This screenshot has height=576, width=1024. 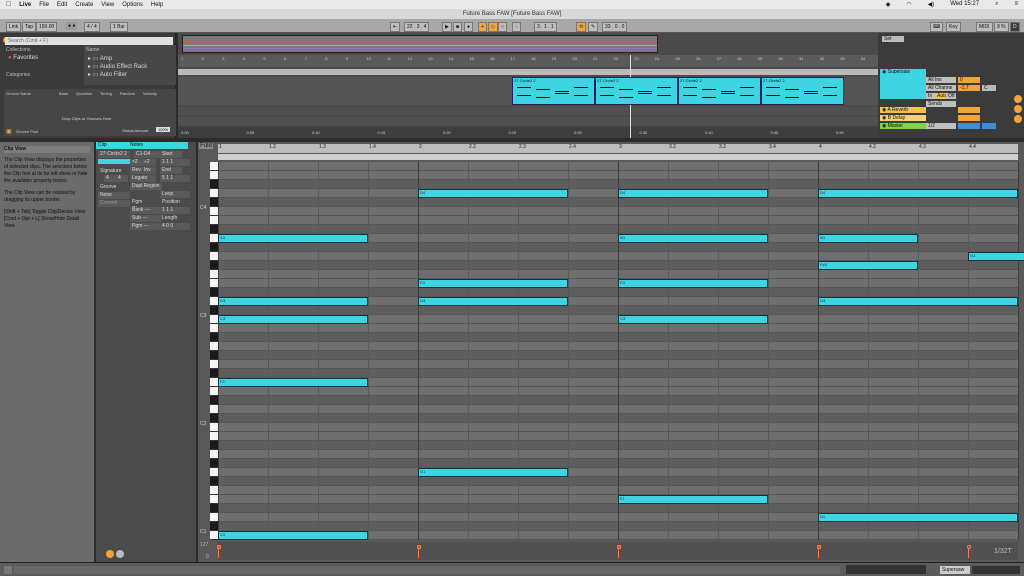 I want to click on favorites-item: ● Favorites, so click(x=23, y=58).